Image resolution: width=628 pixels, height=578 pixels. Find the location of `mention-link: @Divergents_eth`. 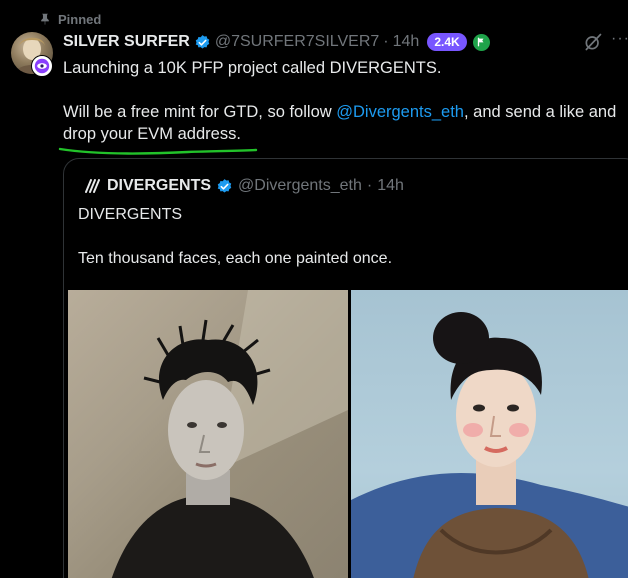

mention-link: @Divergents_eth is located at coordinates (400, 112).